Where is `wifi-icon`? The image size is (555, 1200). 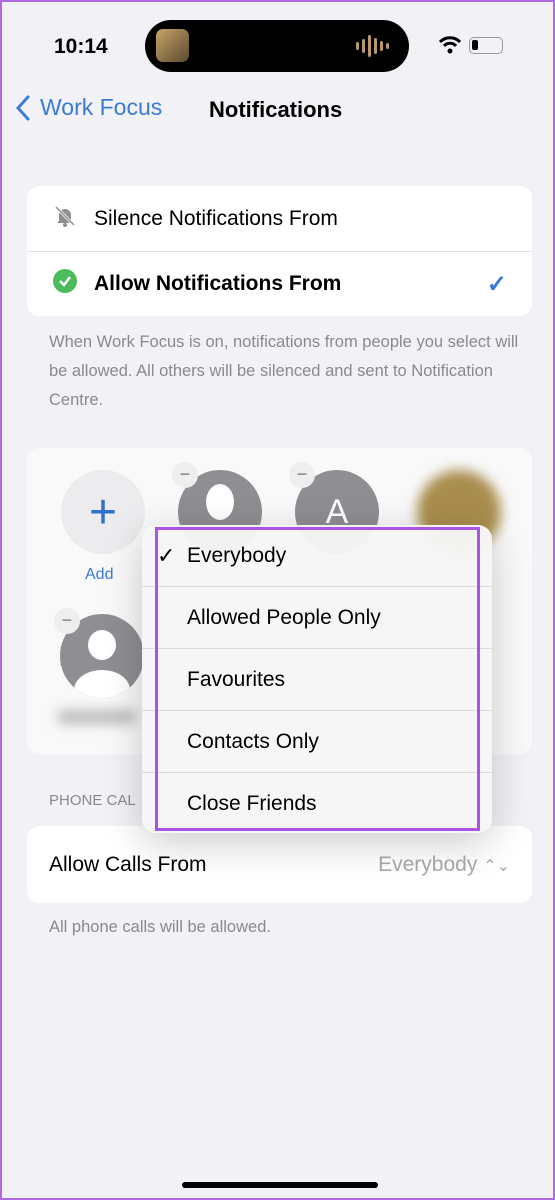
wifi-icon is located at coordinates (450, 45).